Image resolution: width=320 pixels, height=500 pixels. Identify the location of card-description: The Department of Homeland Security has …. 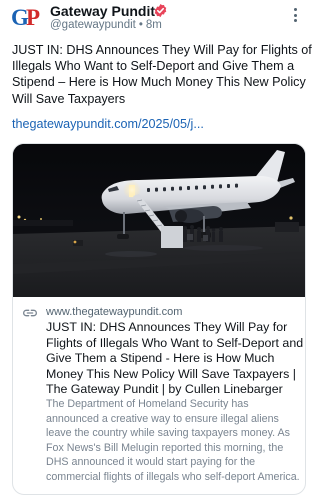
(173, 440).